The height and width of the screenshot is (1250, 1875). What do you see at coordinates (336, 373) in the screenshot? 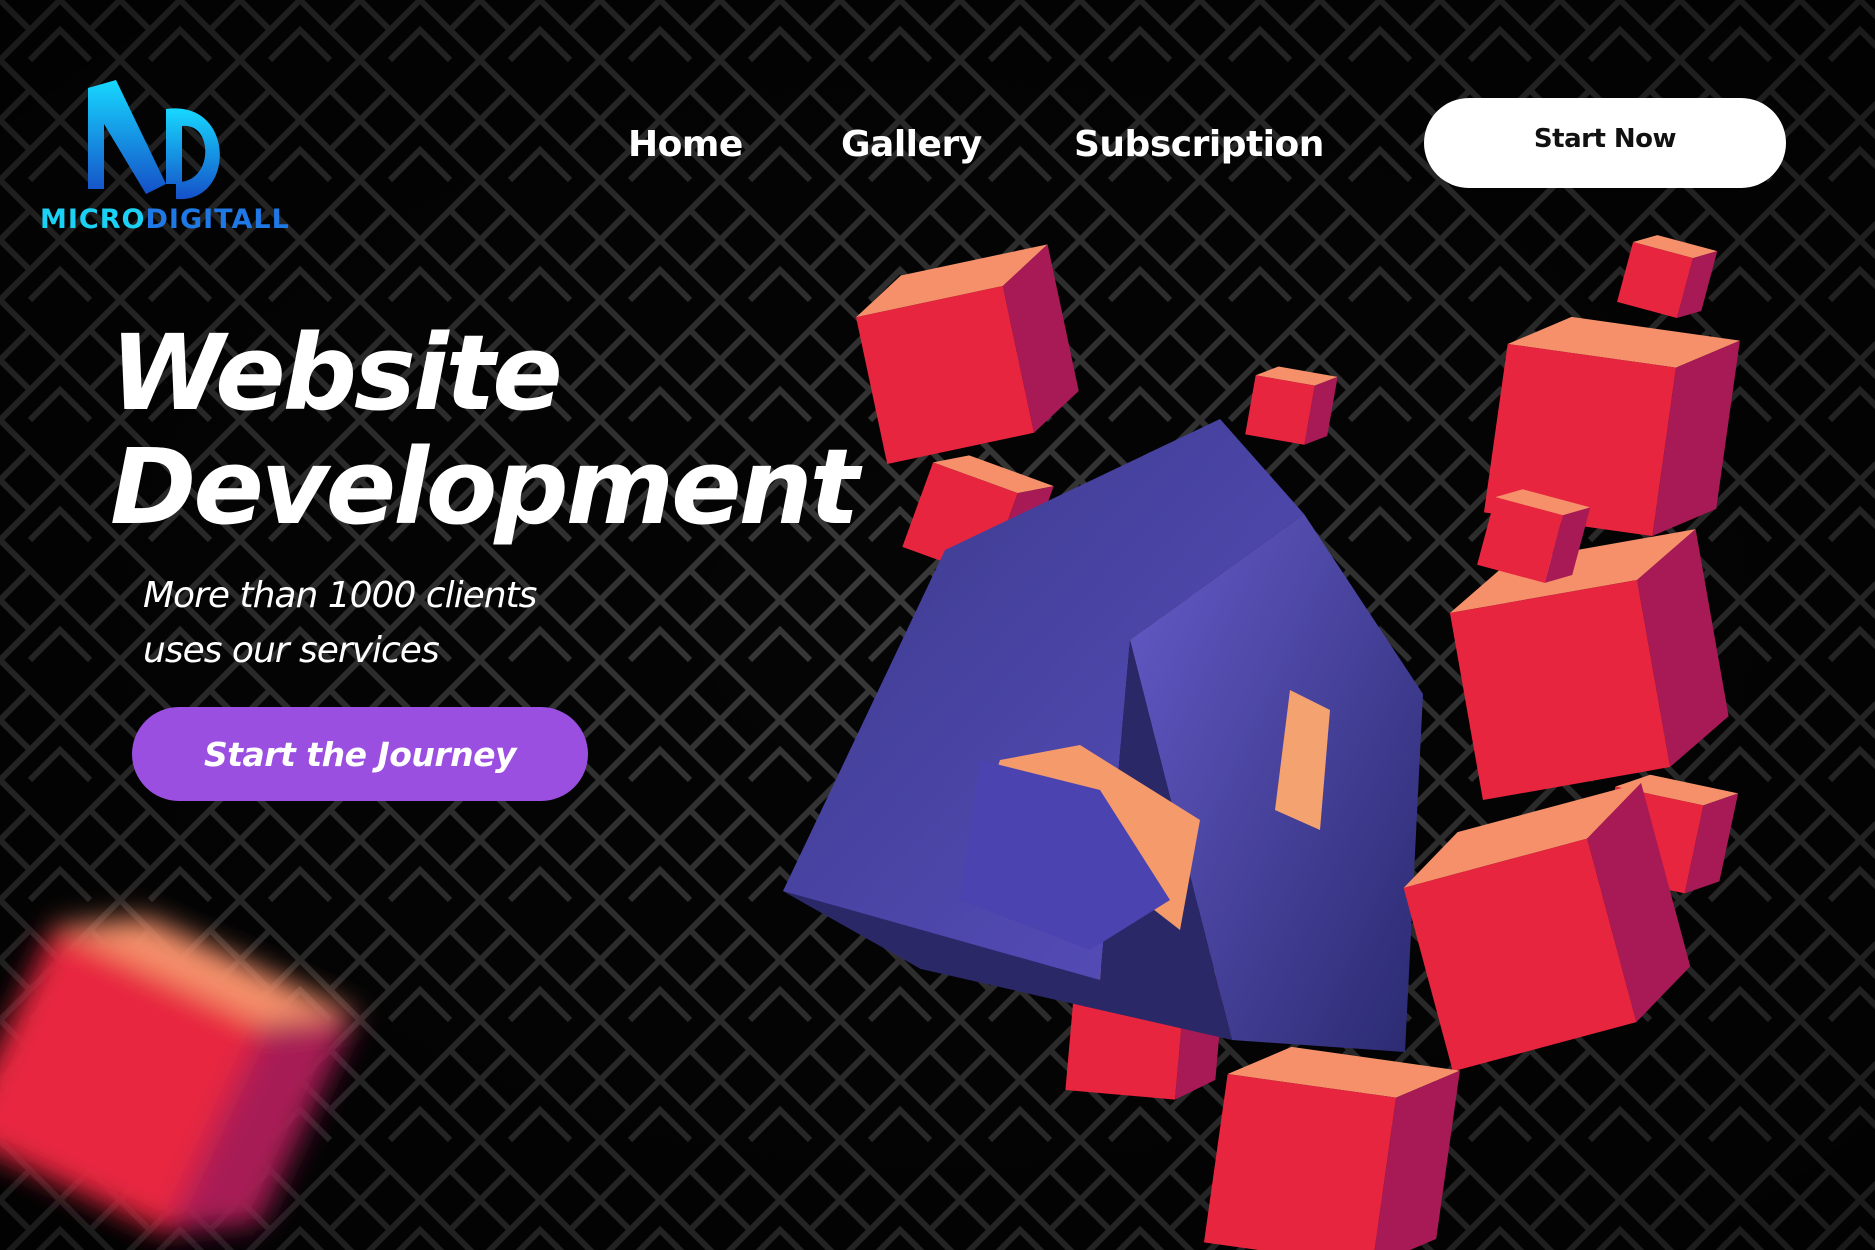
I see `hero-title-line1: Website` at bounding box center [336, 373].